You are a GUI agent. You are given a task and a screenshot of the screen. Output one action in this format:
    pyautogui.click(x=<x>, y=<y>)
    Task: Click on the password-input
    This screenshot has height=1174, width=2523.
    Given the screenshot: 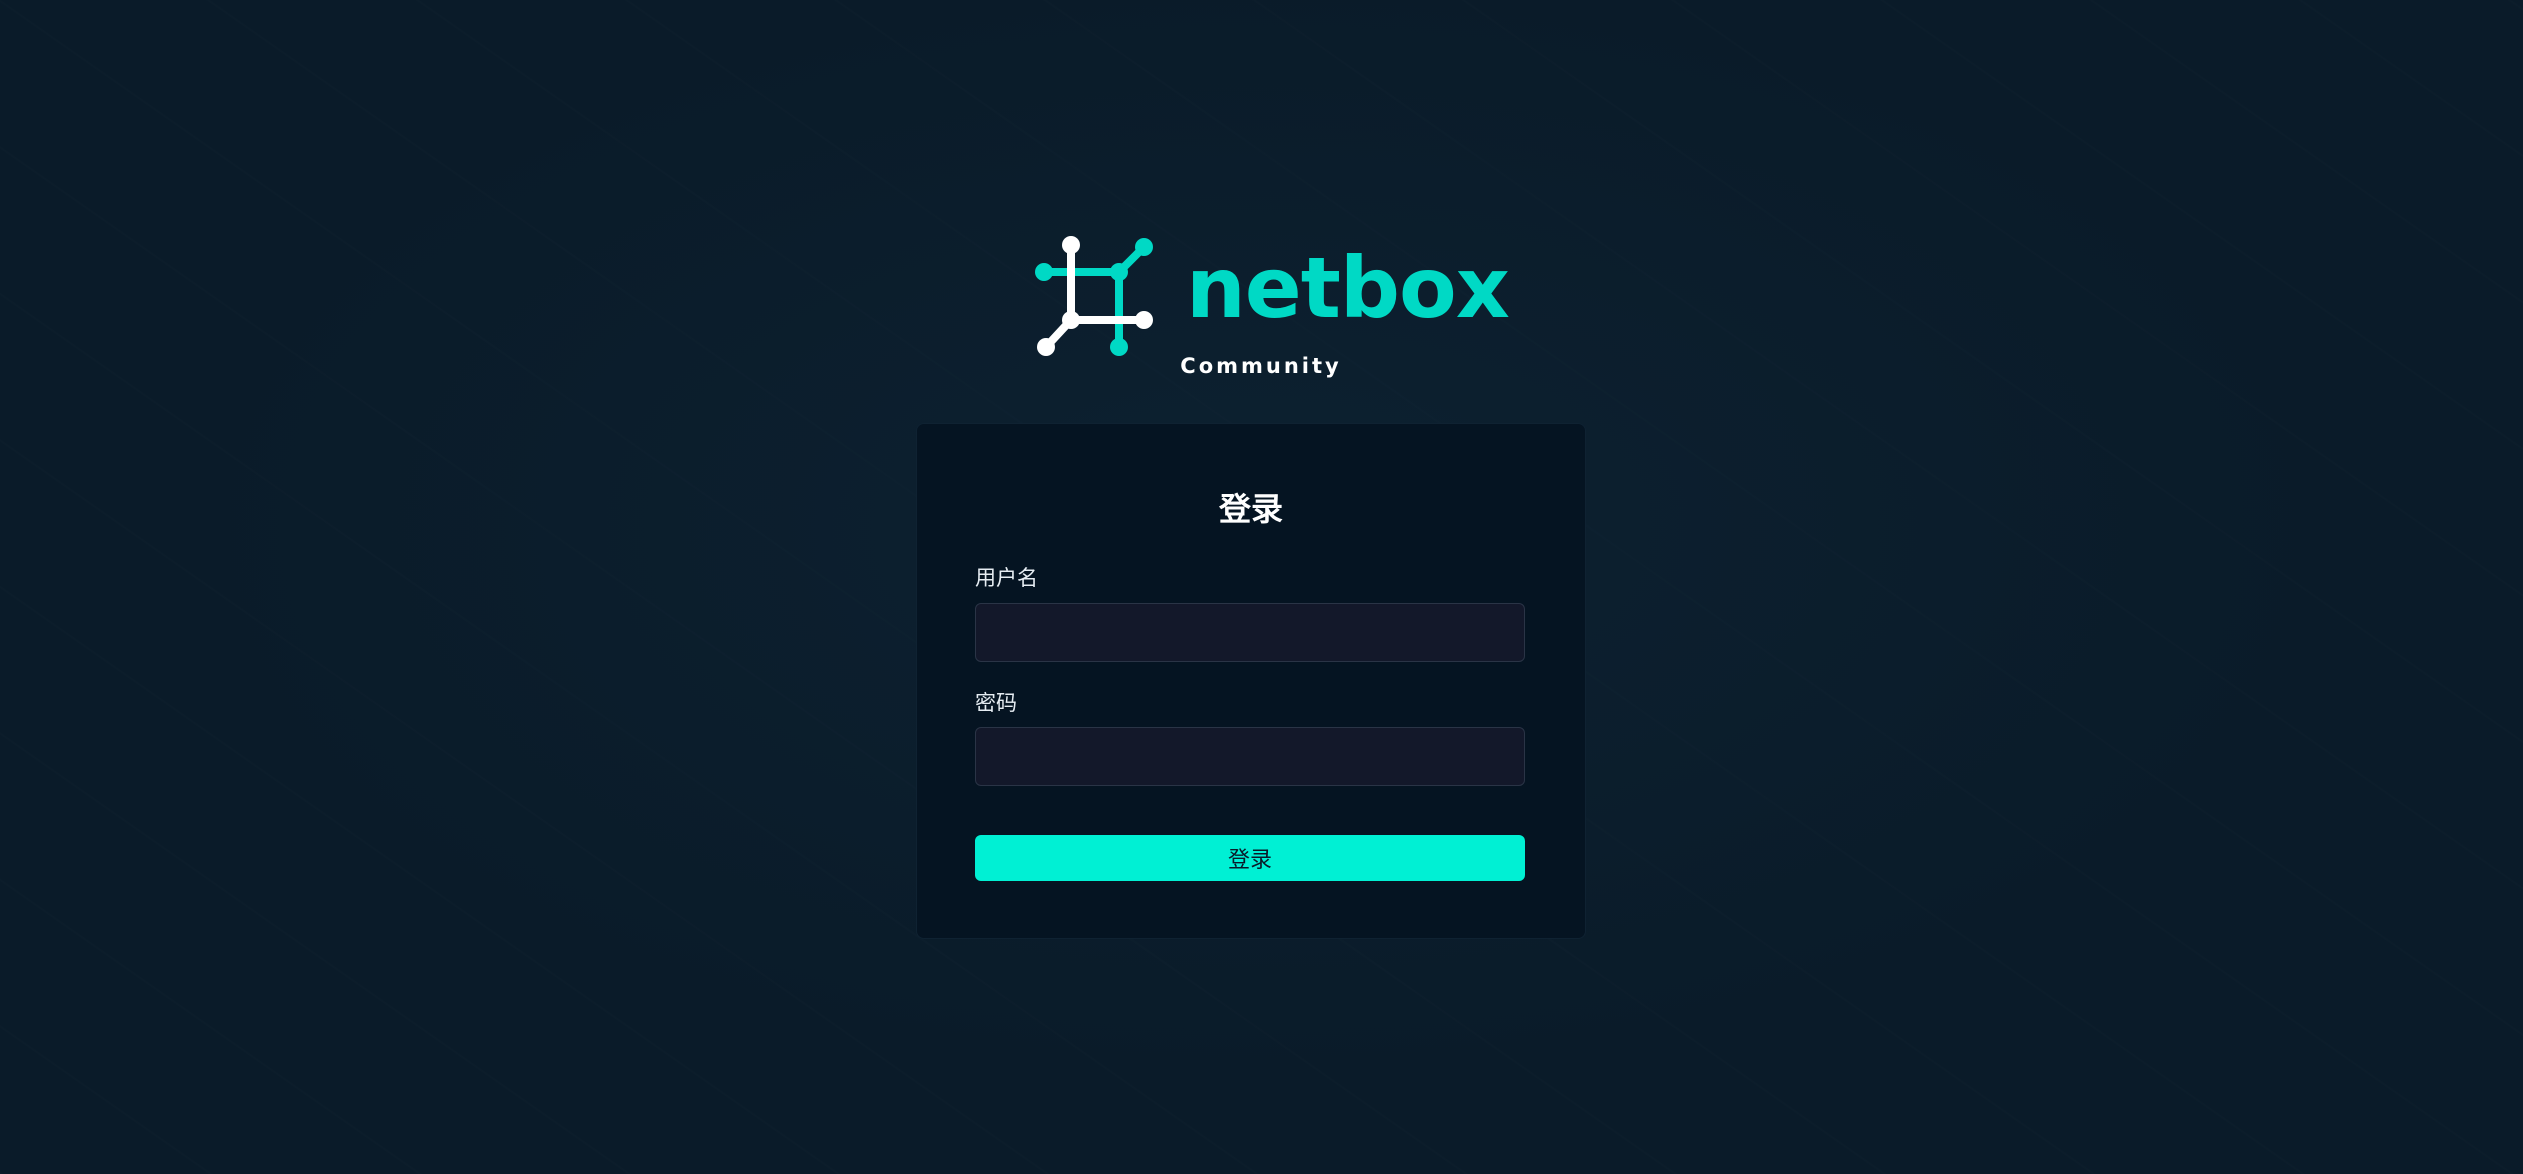 What is the action you would take?
    pyautogui.click(x=1250, y=756)
    